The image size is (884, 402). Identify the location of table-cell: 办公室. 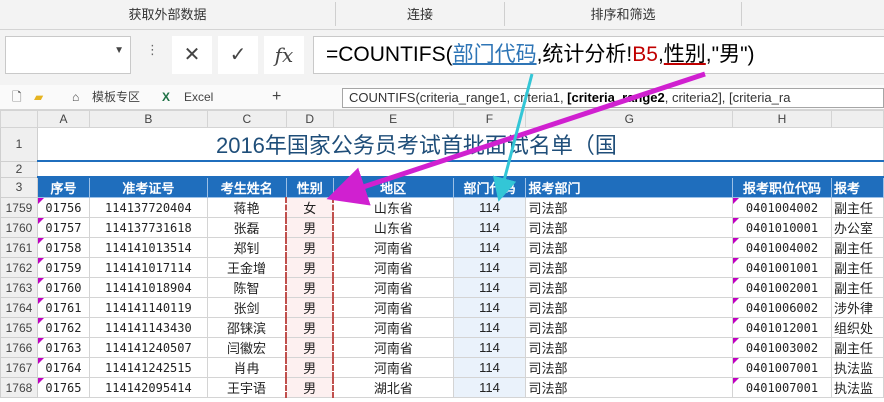
(857, 227).